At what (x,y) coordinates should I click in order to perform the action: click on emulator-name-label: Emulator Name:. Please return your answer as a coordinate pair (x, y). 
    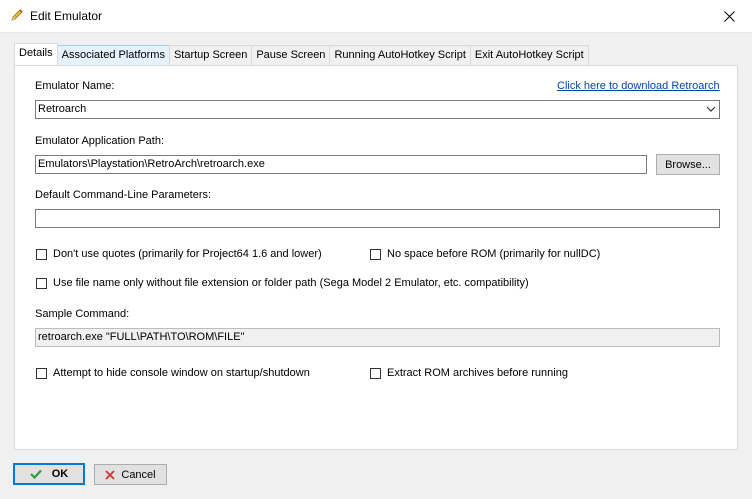
    Looking at the image, I should click on (75, 86).